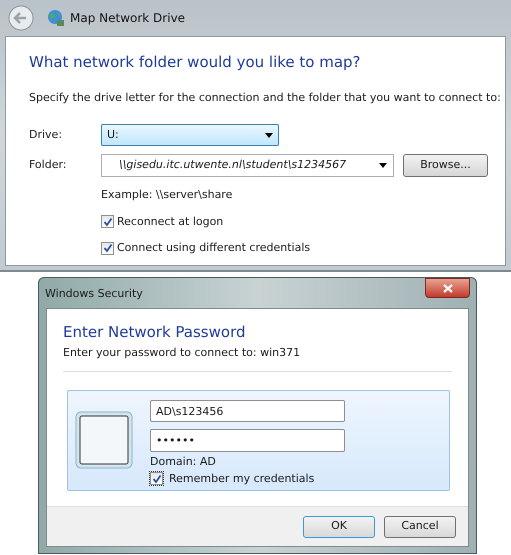  What do you see at coordinates (167, 195) in the screenshot?
I see `example-text: Example: \\server\share` at bounding box center [167, 195].